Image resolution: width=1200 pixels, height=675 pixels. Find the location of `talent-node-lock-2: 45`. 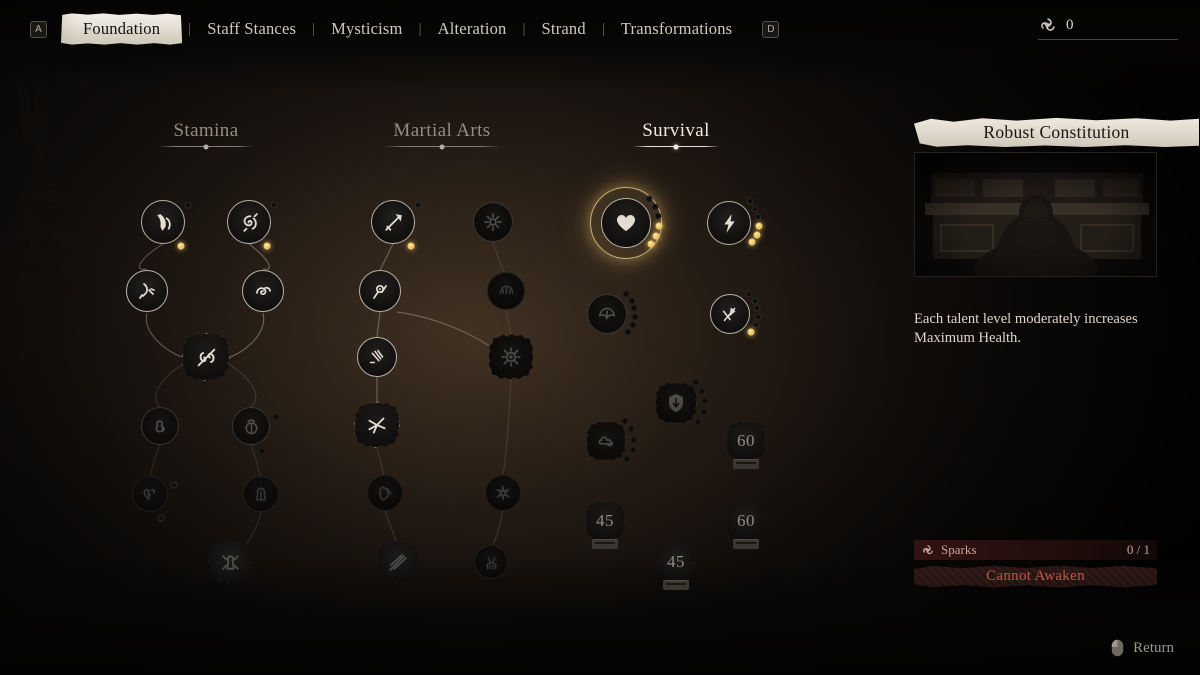

talent-node-lock-2: 45 is located at coordinates (605, 525).